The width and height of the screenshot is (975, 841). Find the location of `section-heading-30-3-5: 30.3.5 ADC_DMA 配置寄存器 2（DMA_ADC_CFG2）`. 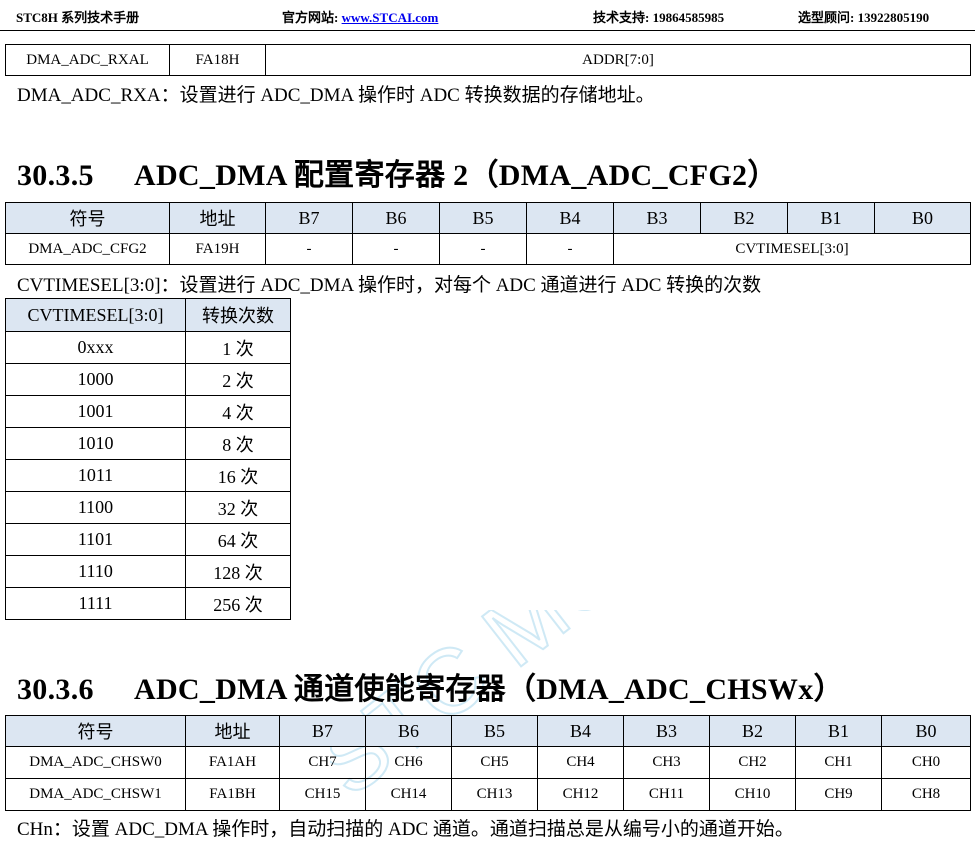

section-heading-30-3-5: 30.3.5 ADC_DMA 配置寄存器 2（DMA_ADC_CFG2） is located at coordinates (397, 172).